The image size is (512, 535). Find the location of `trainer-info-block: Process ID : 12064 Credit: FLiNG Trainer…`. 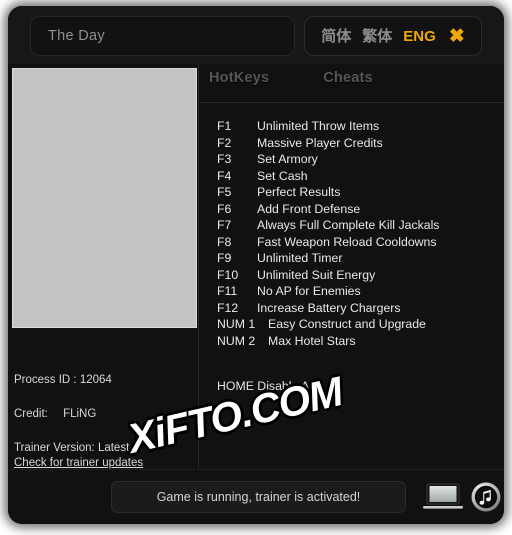

trainer-info-block: Process ID : 12064 Credit: FLiNG Trainer… is located at coordinates (105, 422).